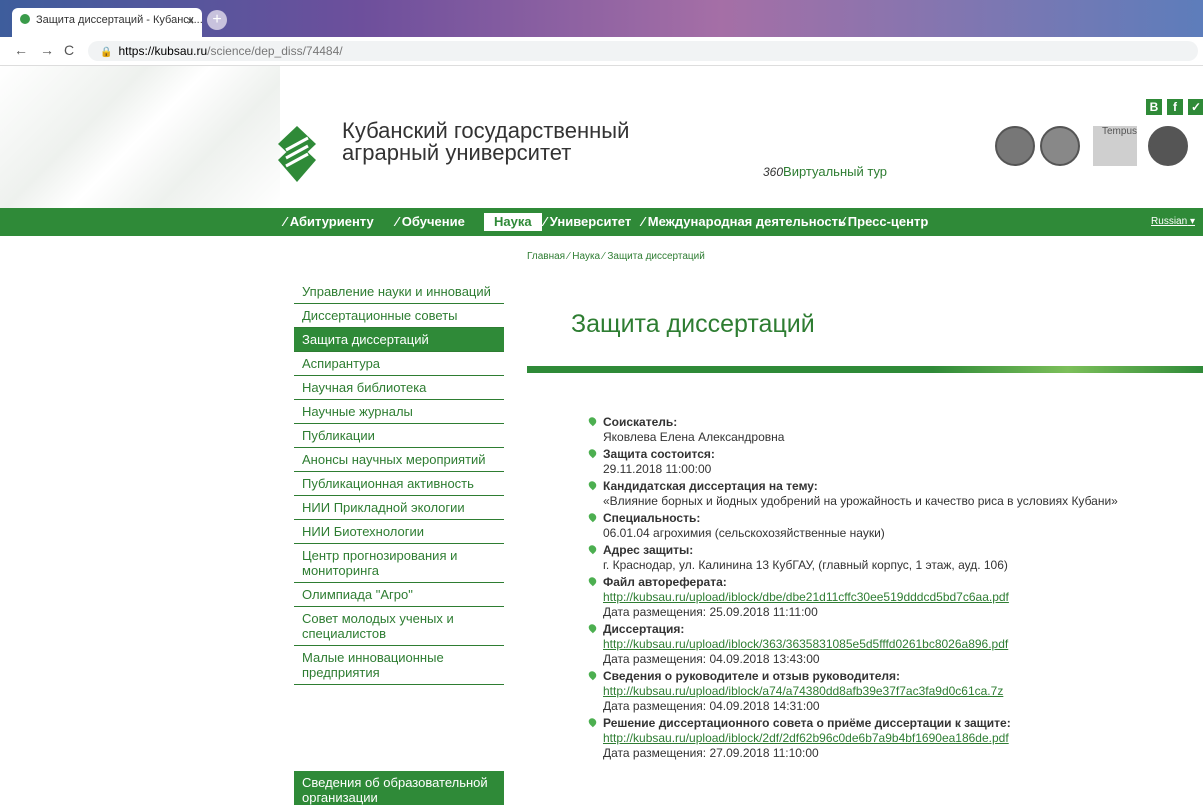 Image resolution: width=1203 pixels, height=805 pixels. I want to click on university-name-line1: Кубанский государственный, so click(486, 130).